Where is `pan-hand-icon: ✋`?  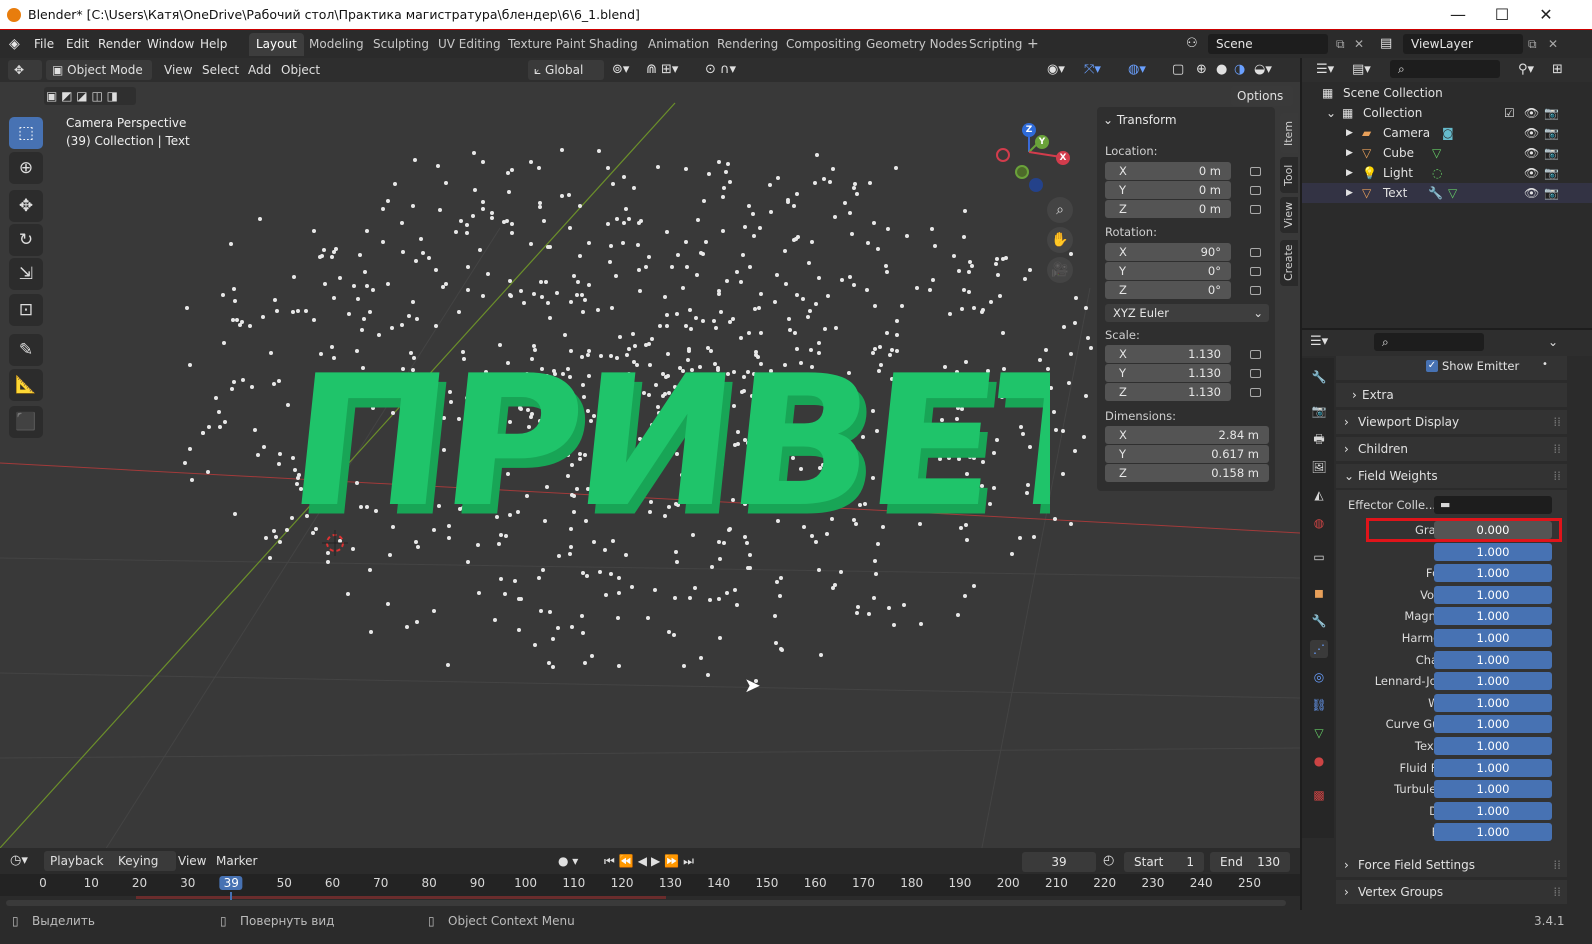 pan-hand-icon: ✋ is located at coordinates (1060, 240).